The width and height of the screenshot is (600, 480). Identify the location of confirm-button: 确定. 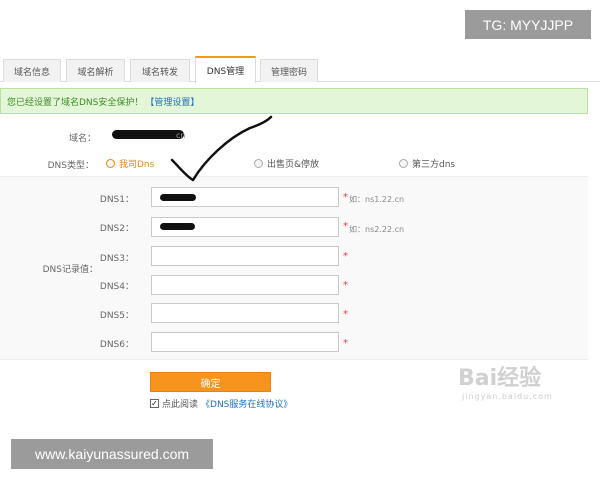
(210, 382).